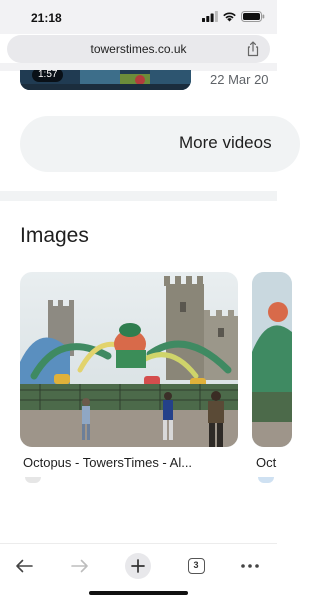  I want to click on forward-button, so click(80, 566).